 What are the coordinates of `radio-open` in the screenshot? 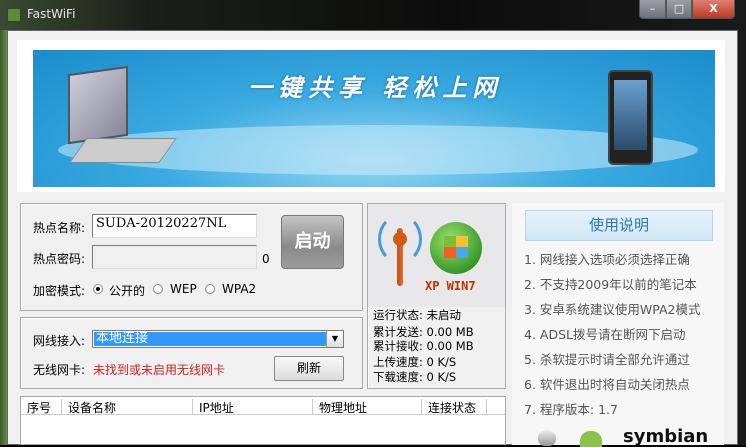 It's located at (98, 289).